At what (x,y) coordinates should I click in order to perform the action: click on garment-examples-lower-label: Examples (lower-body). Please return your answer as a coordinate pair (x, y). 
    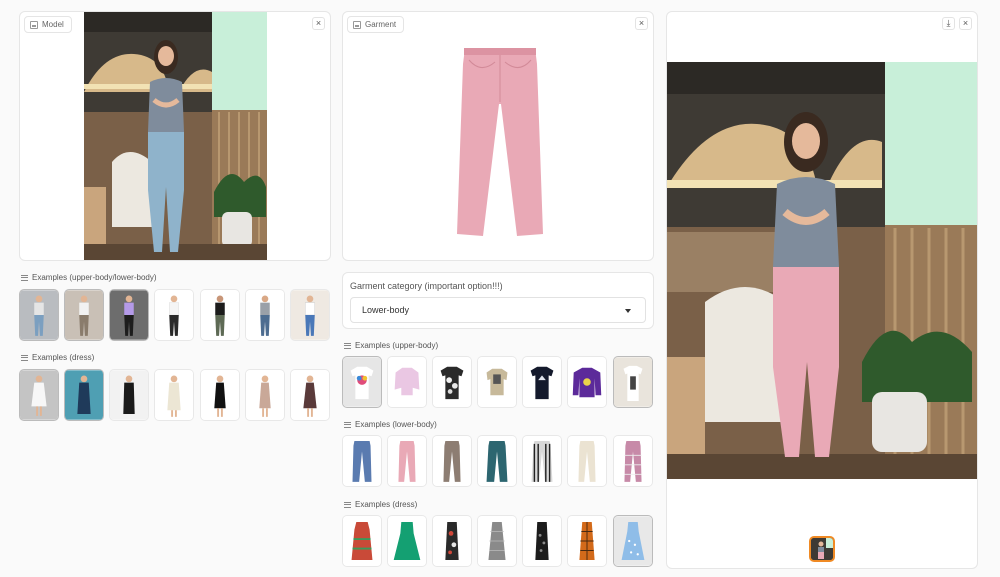
    Looking at the image, I should click on (390, 424).